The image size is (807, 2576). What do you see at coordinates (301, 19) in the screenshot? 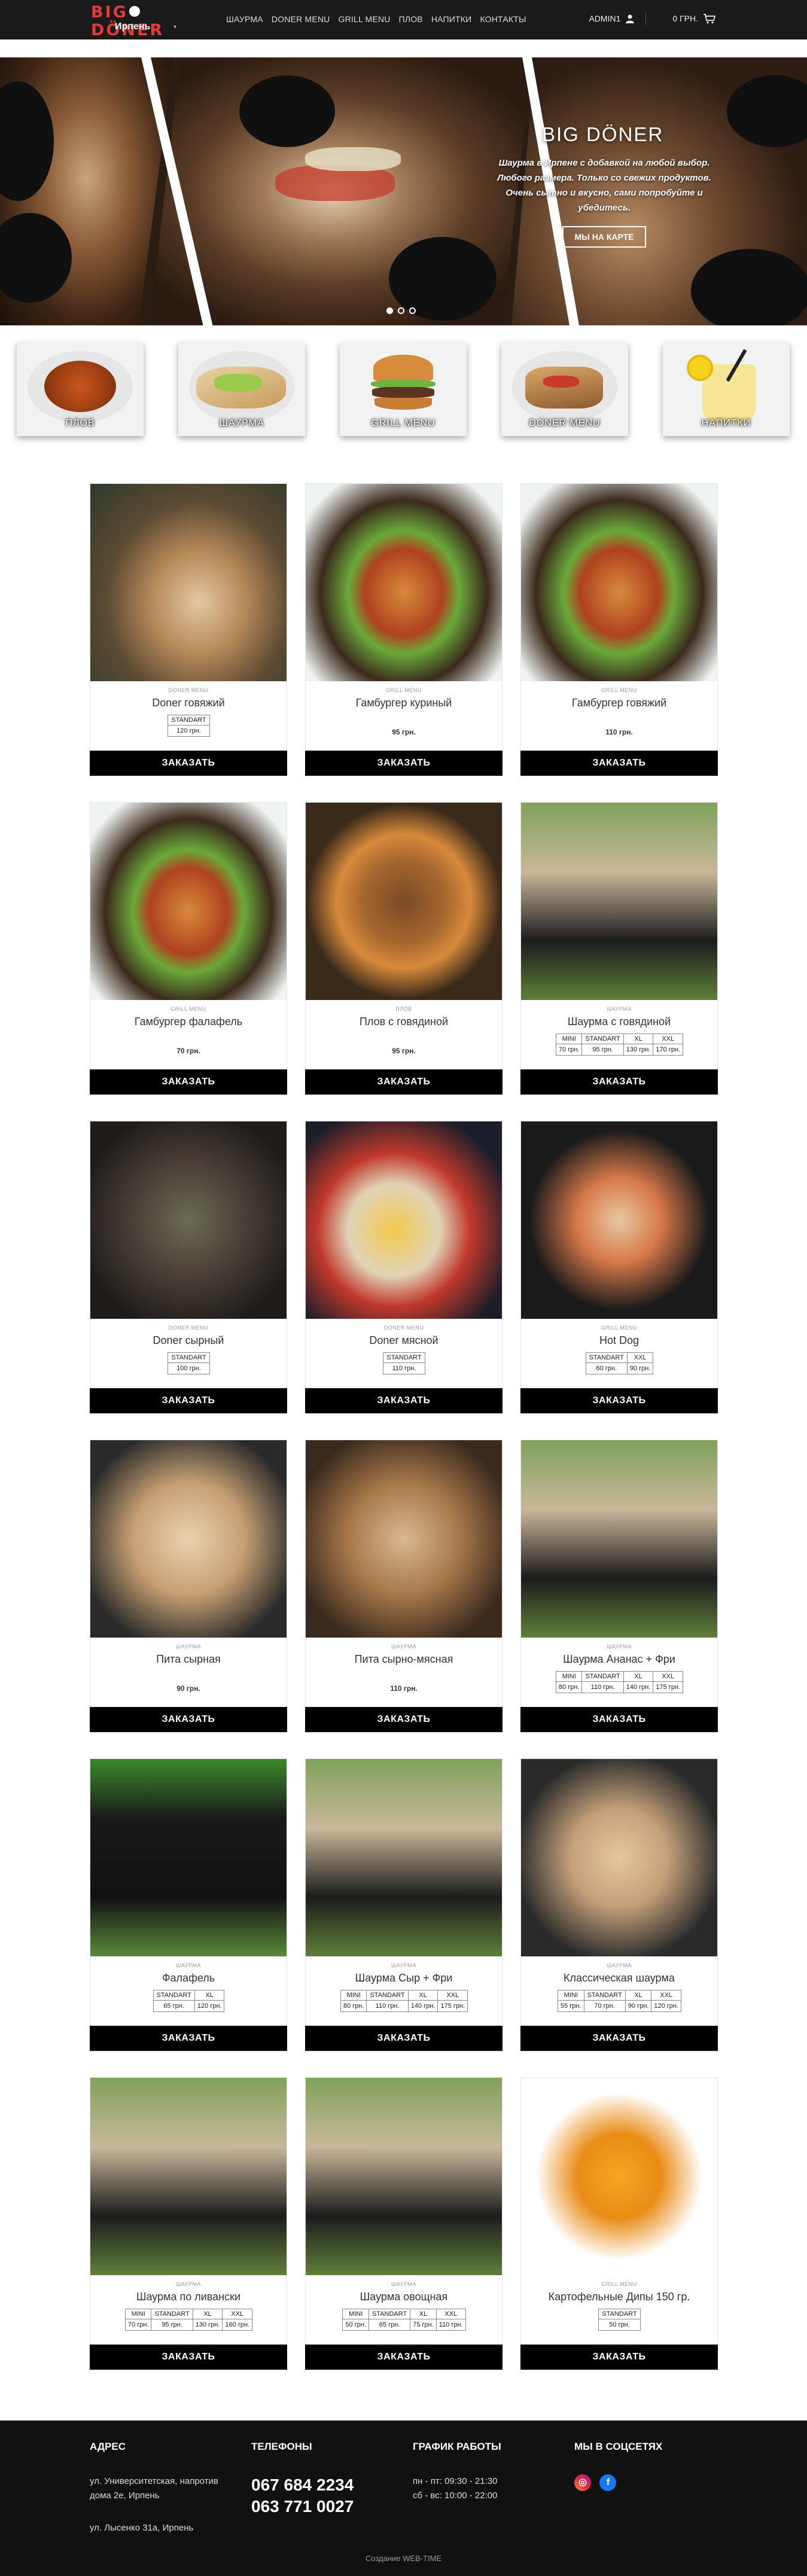
I see `nav-item-doner-menu: DONER MENU` at bounding box center [301, 19].